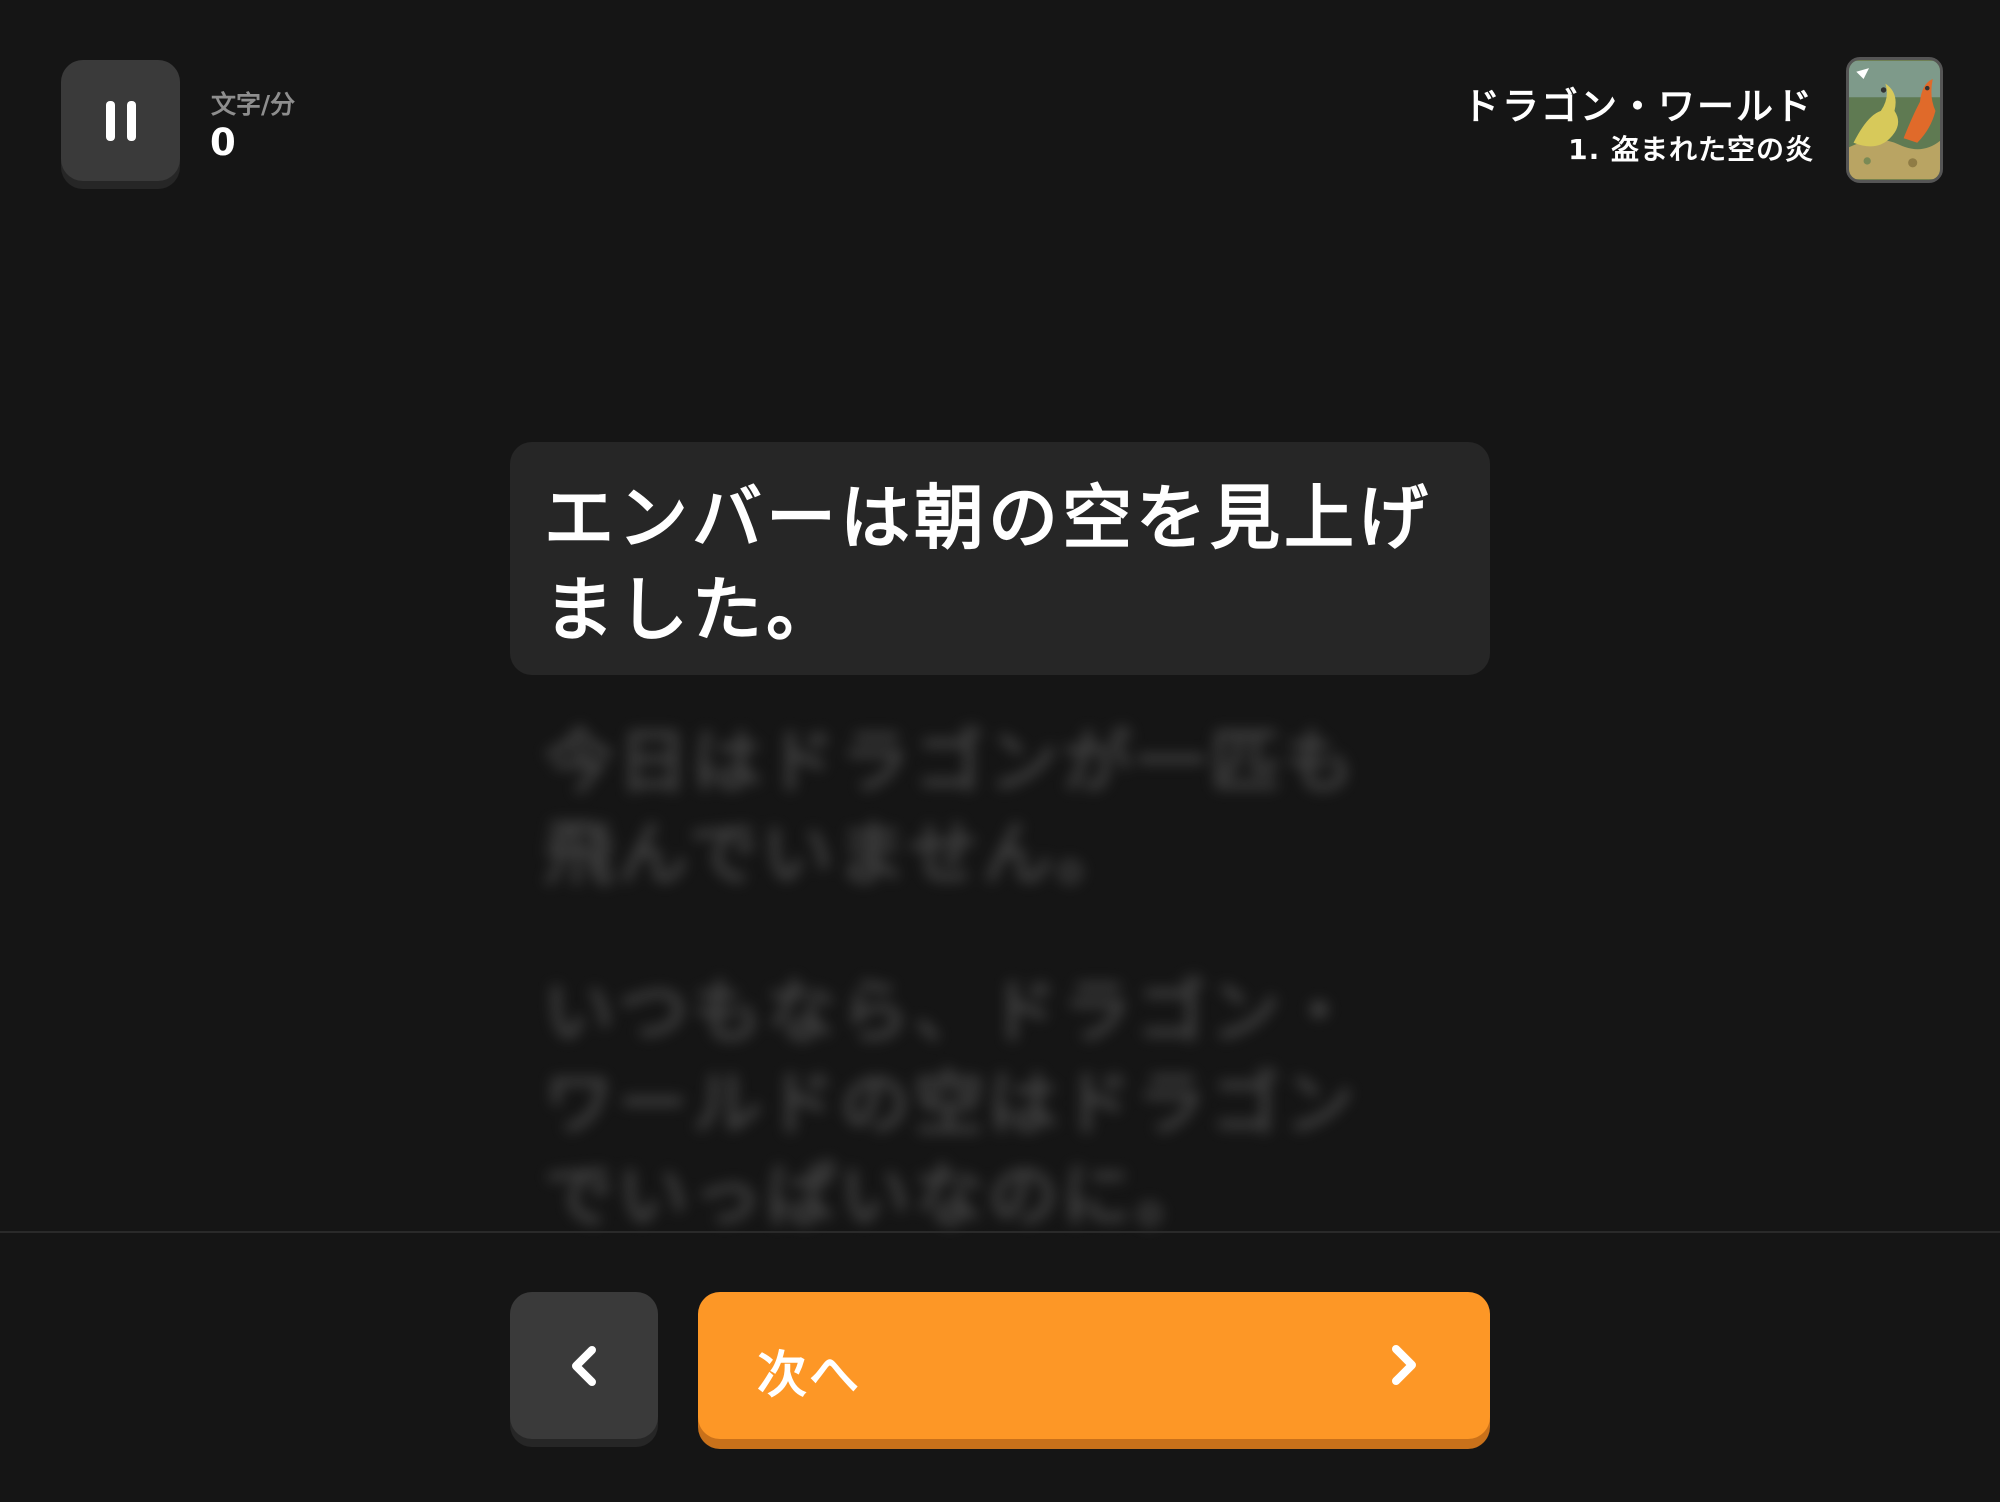 Image resolution: width=2000 pixels, height=1502 pixels. I want to click on next-button: 次へ, so click(1094, 1365).